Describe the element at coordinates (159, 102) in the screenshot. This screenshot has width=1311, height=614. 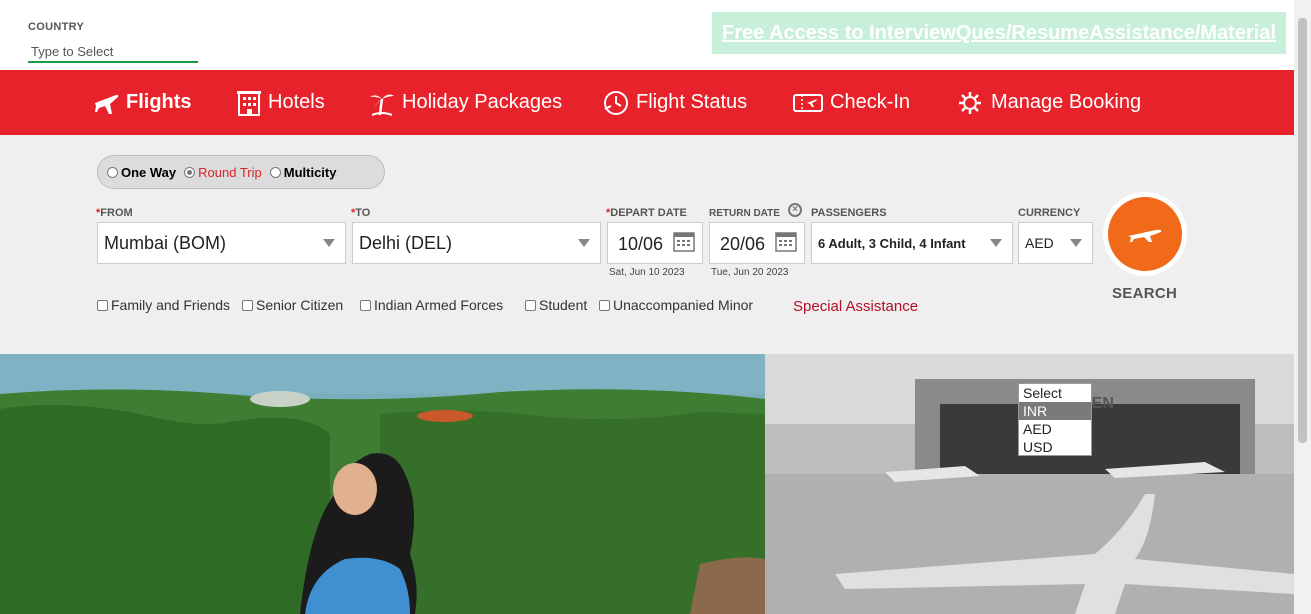
I see `nav-flights-label: Flights` at that location.